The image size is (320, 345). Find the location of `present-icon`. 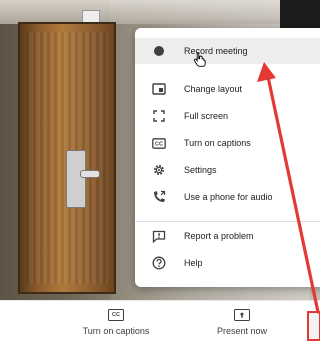

present-icon is located at coordinates (242, 315).